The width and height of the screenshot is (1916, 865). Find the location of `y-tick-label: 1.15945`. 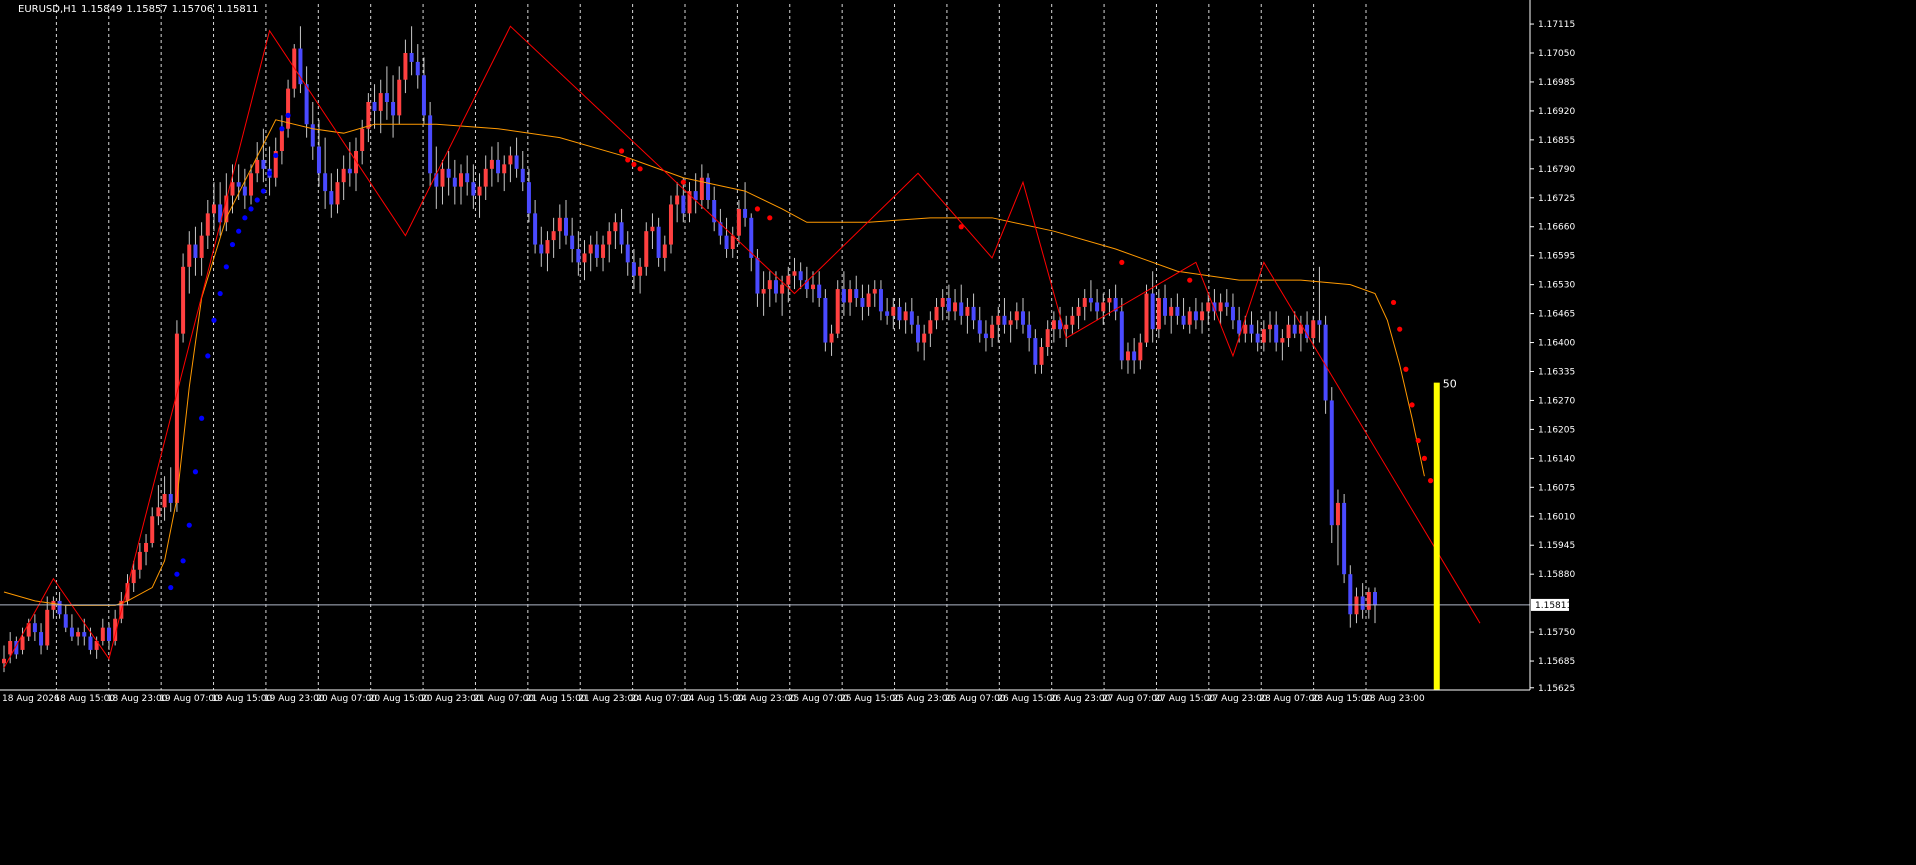

y-tick-label: 1.15945 is located at coordinates (1556, 546).